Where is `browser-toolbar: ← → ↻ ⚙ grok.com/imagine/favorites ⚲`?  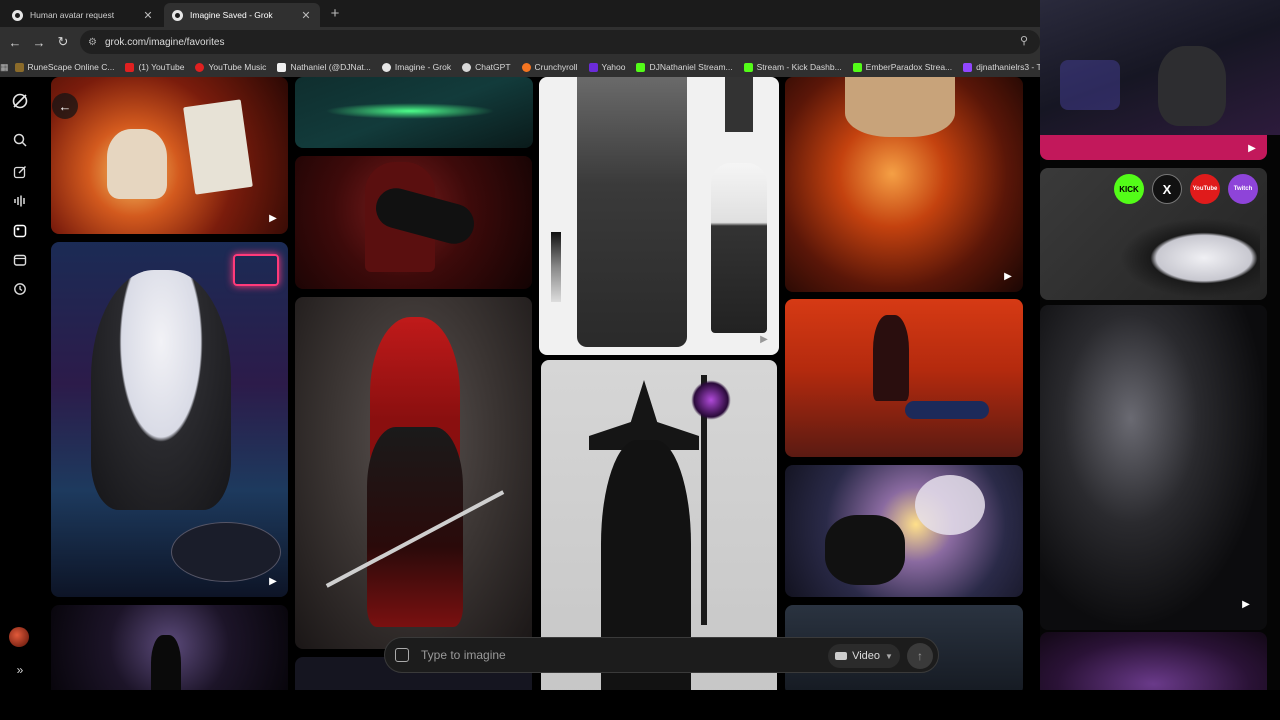 browser-toolbar: ← → ↻ ⚙ grok.com/imagine/favorites ⚲ is located at coordinates (520, 42).